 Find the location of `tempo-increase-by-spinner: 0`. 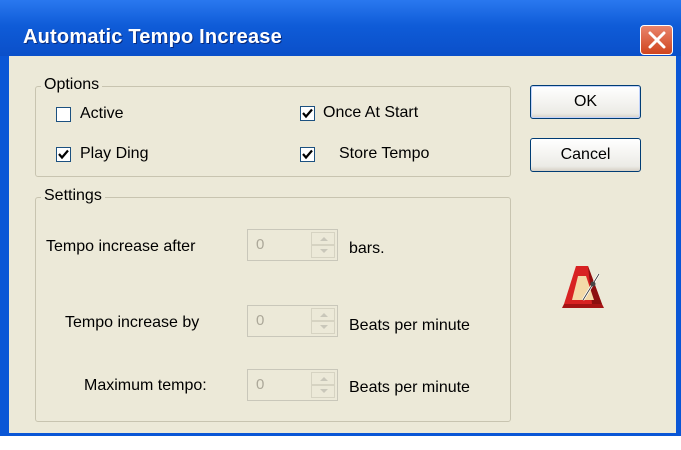

tempo-increase-by-spinner: 0 is located at coordinates (292, 321).